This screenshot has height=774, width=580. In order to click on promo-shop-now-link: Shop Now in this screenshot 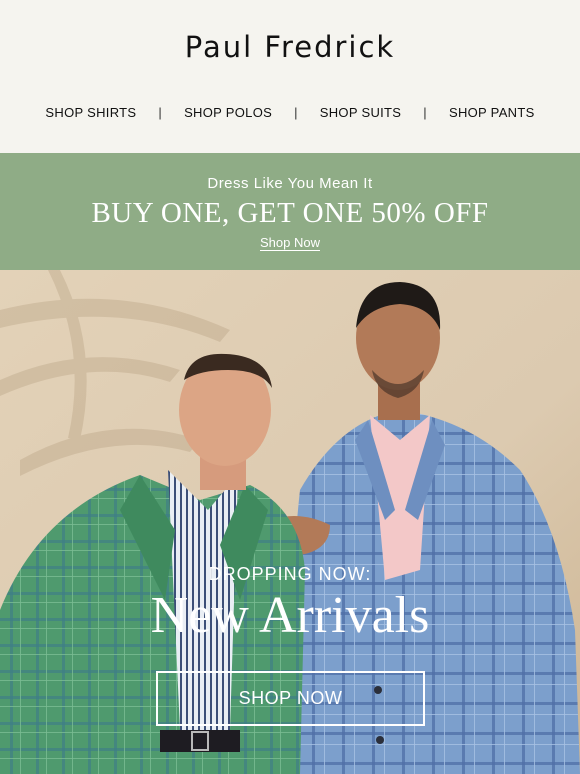, I will do `click(290, 242)`.